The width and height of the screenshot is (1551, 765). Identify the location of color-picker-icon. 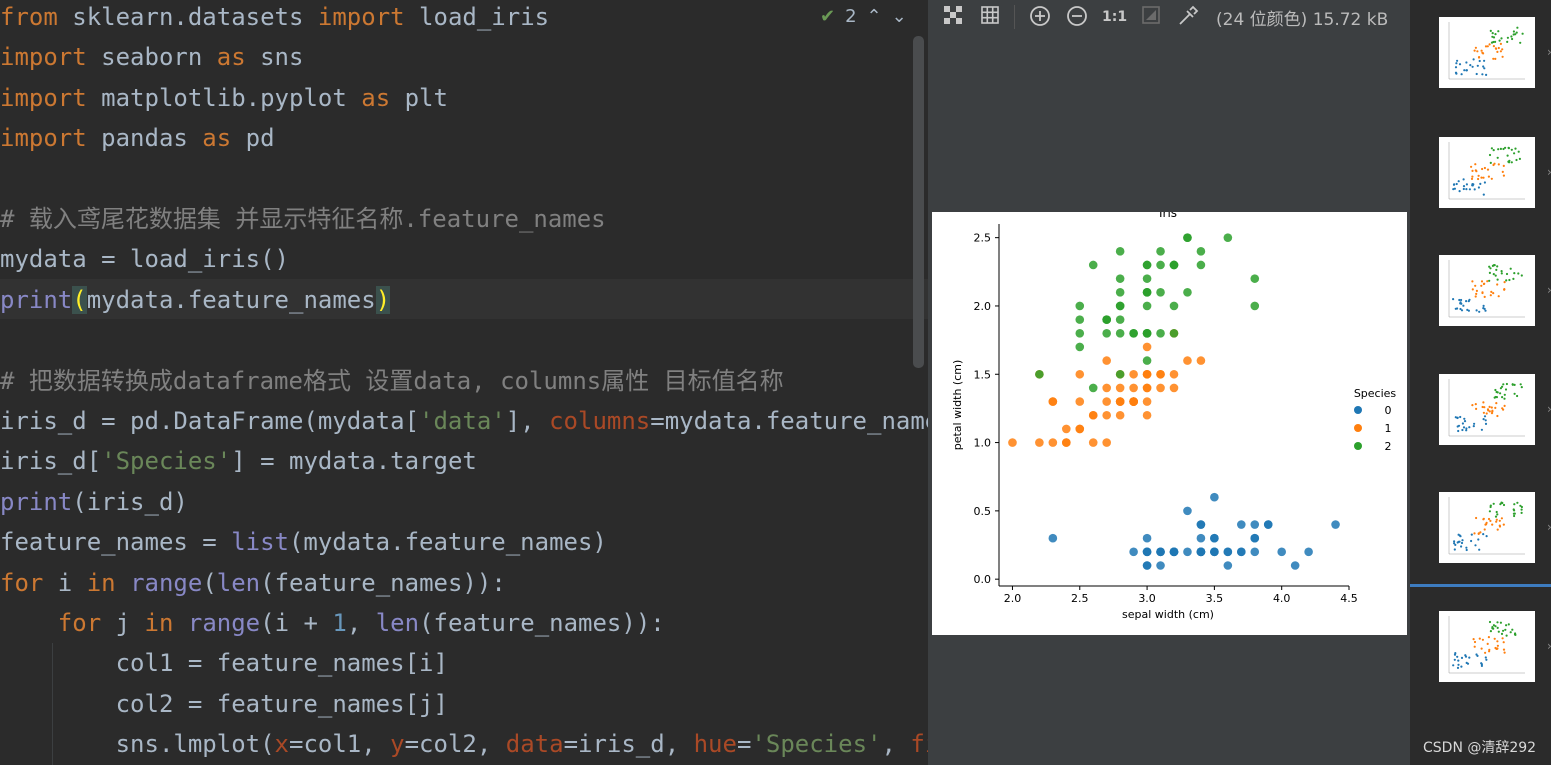
(1188, 17).